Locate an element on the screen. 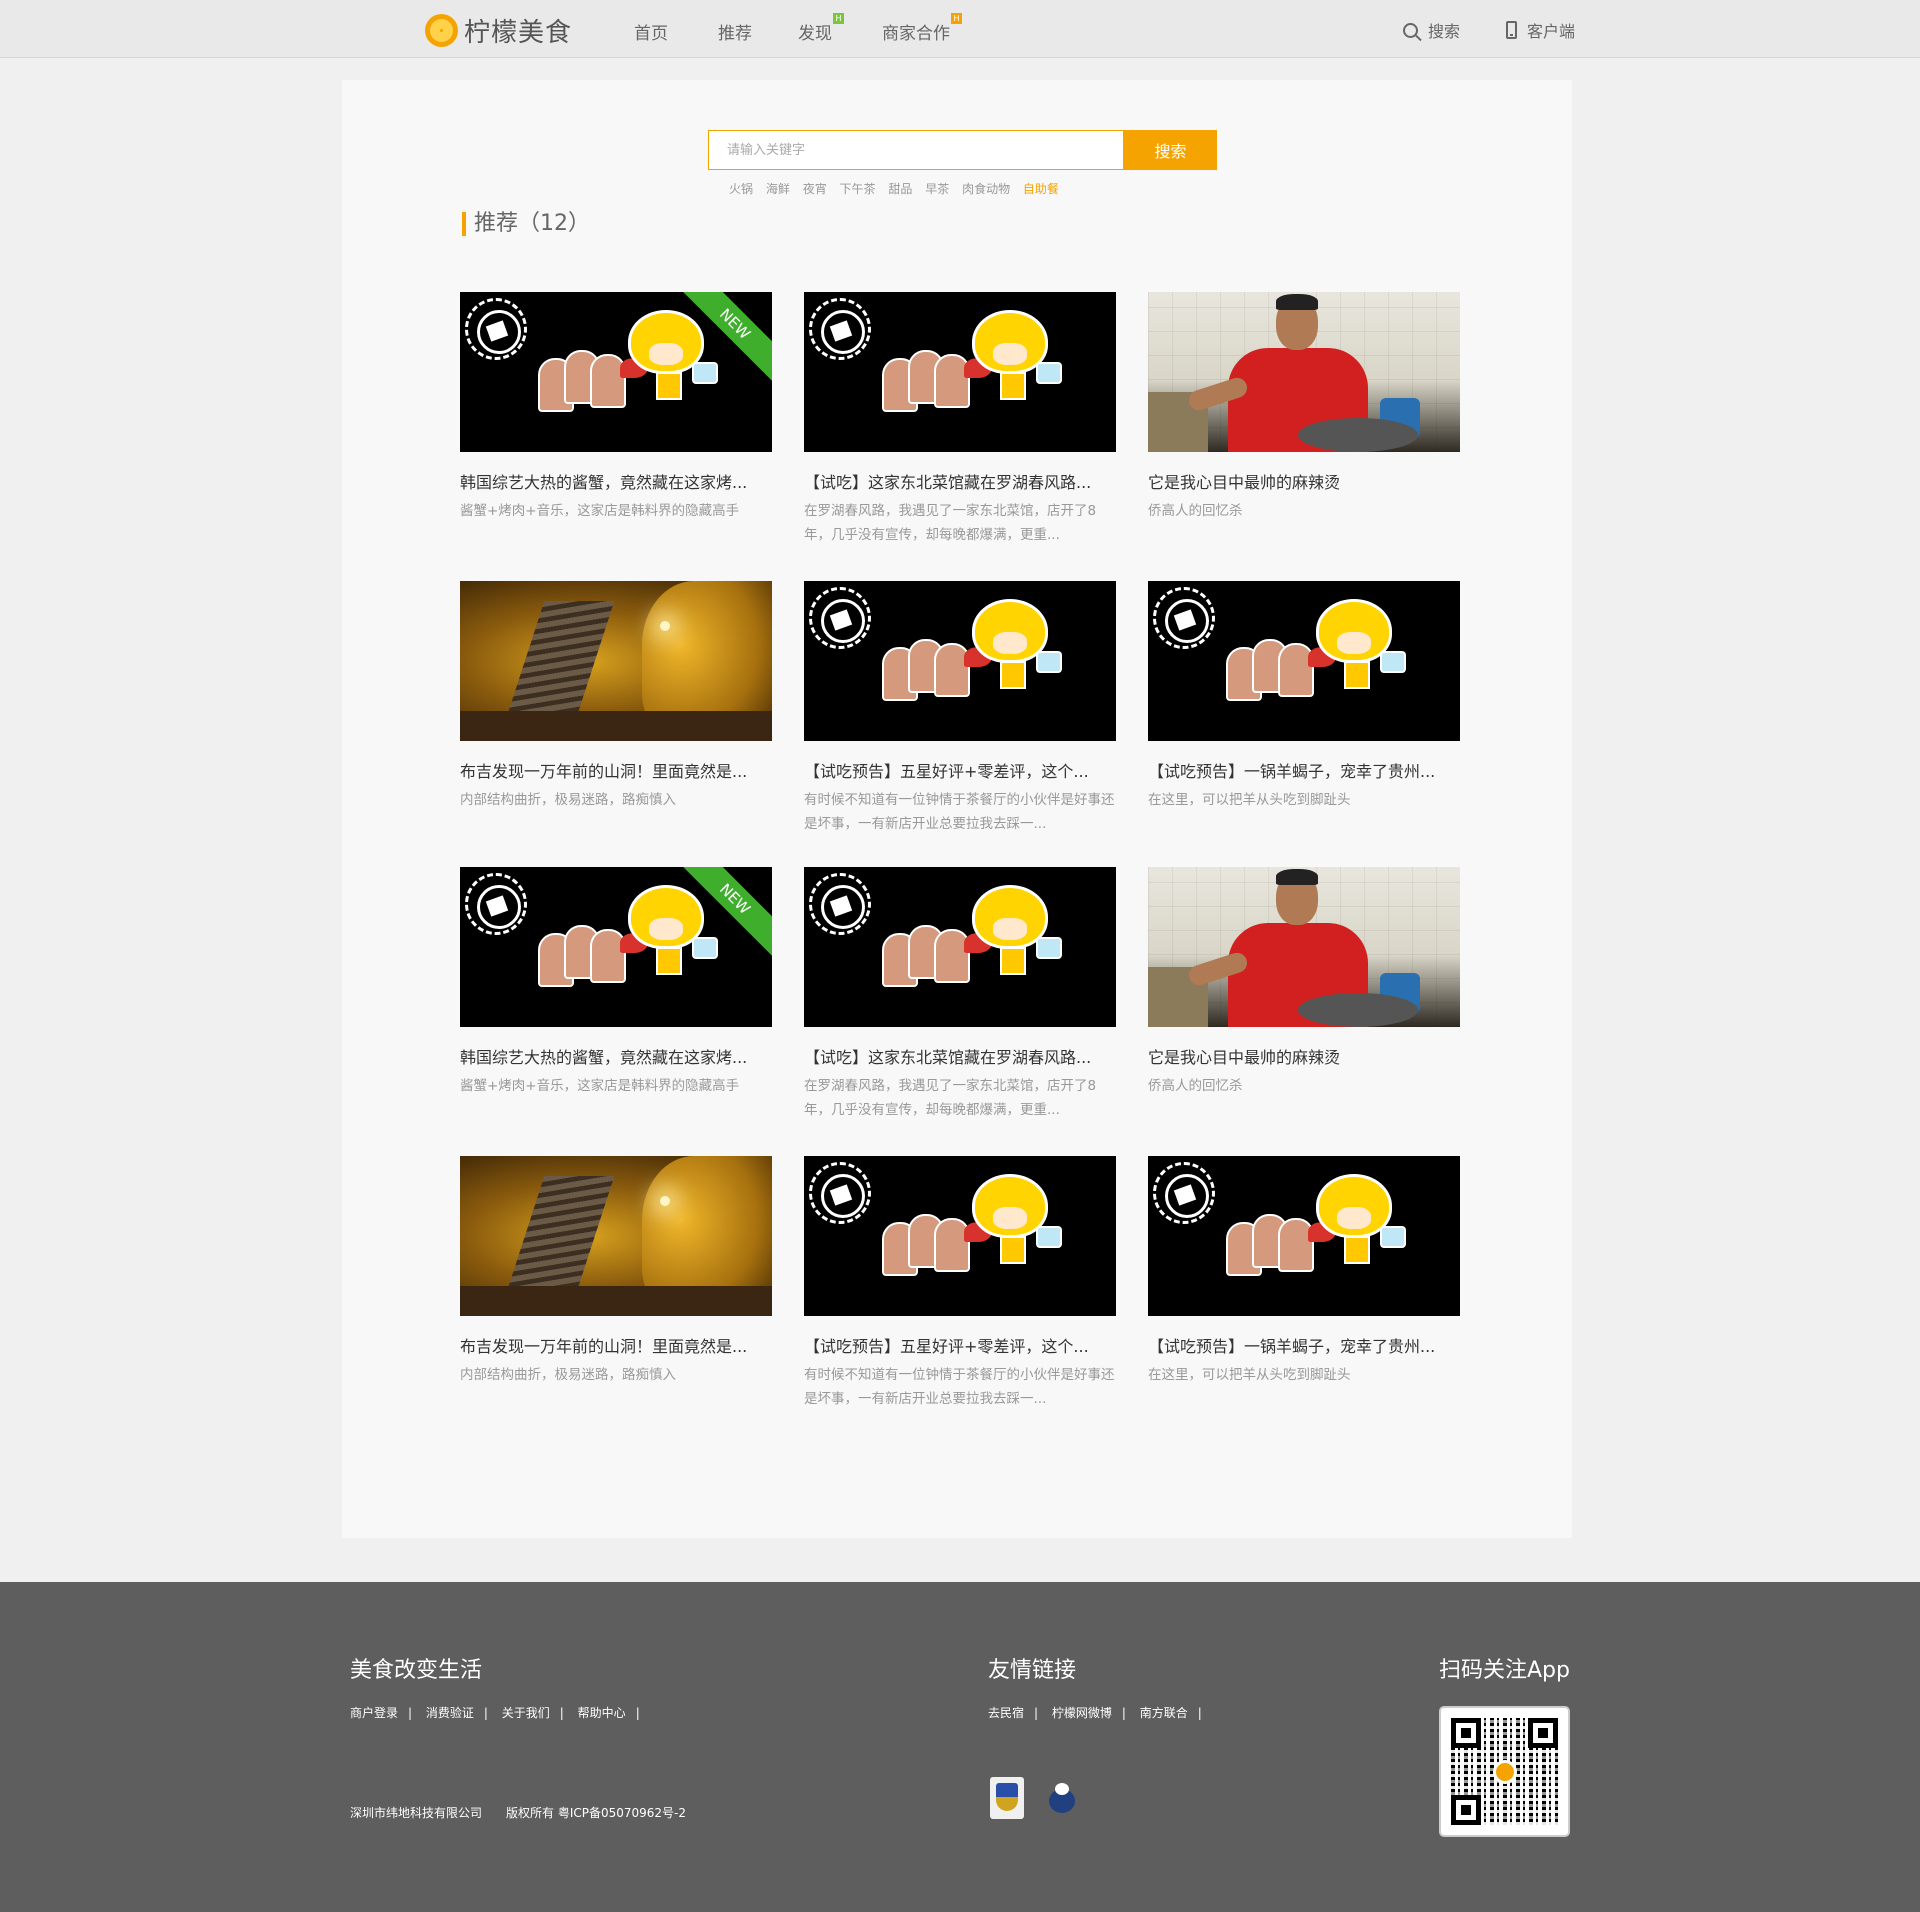 This screenshot has width=1920, height=1912. friend-links-title: 友情链接 is located at coordinates (1032, 1670).